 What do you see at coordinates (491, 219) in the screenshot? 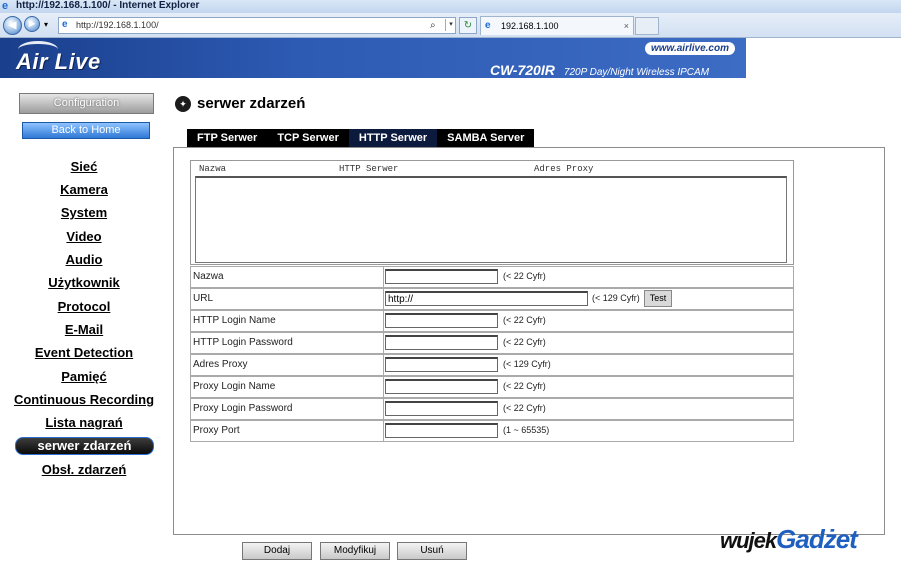
I see `server-list-box` at bounding box center [491, 219].